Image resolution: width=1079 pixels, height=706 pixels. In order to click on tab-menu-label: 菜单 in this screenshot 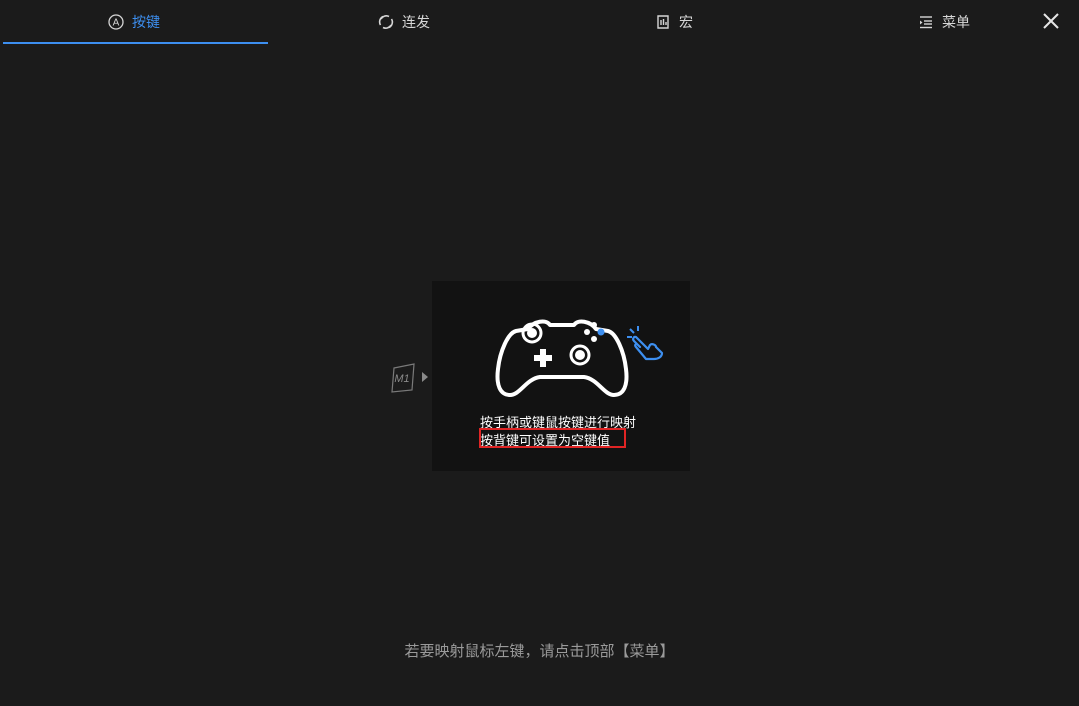, I will do `click(956, 23)`.